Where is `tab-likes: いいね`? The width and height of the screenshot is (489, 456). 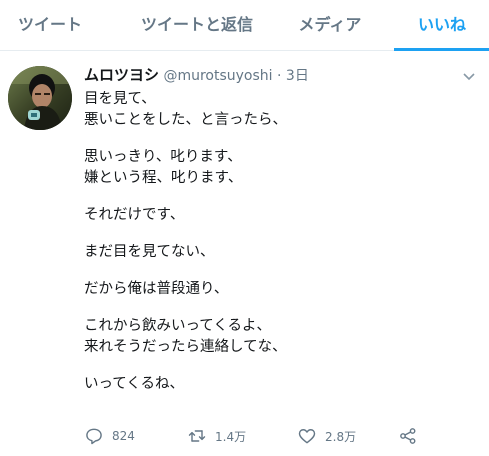
tab-likes: いいね is located at coordinates (442, 25).